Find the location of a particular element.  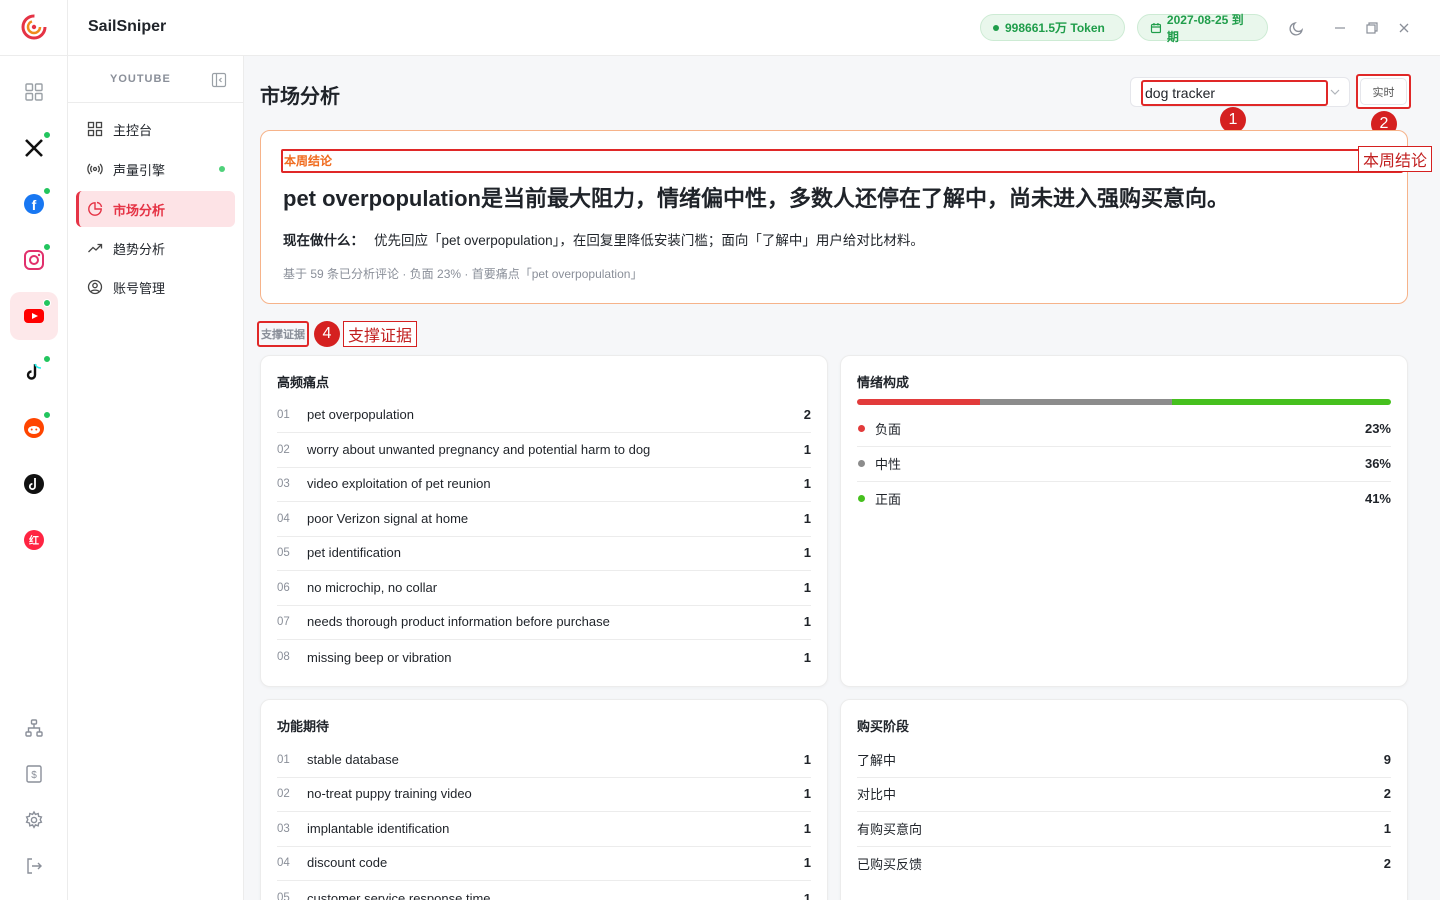

list-item: 了解中 9 is located at coordinates (1124, 760).